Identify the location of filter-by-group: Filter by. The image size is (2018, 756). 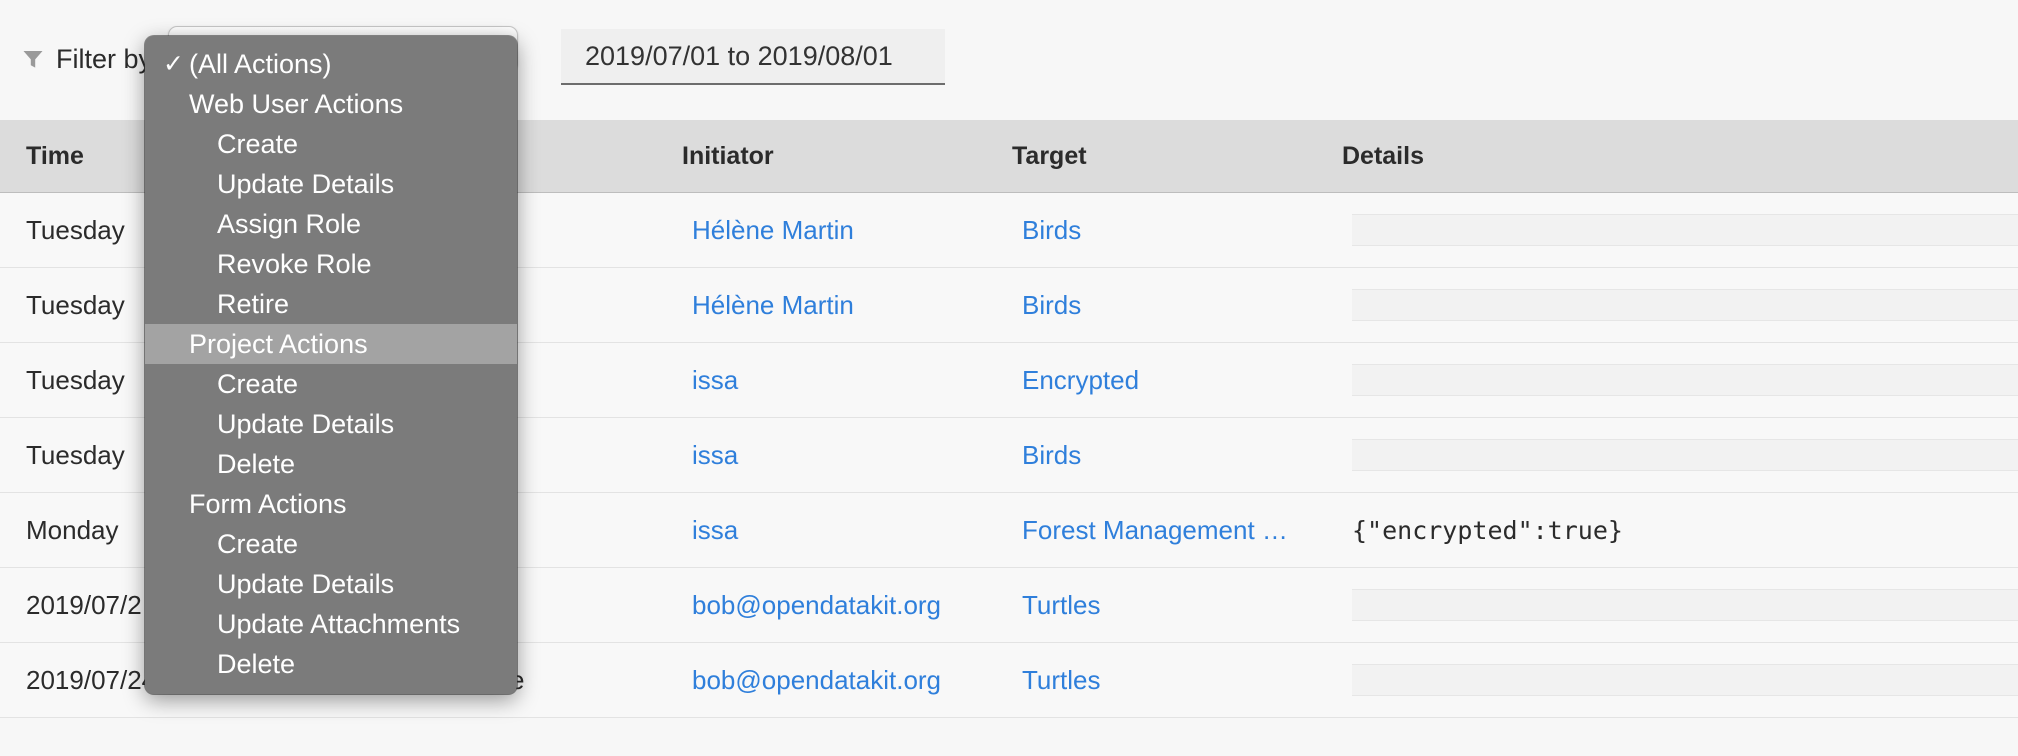
(87, 59).